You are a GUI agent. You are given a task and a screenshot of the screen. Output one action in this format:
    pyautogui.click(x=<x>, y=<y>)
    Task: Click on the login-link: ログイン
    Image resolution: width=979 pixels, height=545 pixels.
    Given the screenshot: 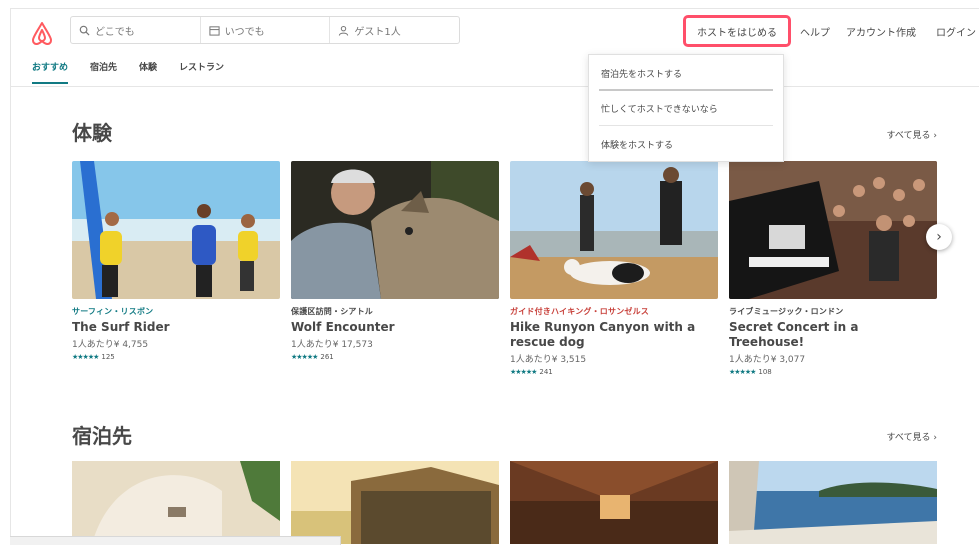 What is the action you would take?
    pyautogui.click(x=956, y=31)
    